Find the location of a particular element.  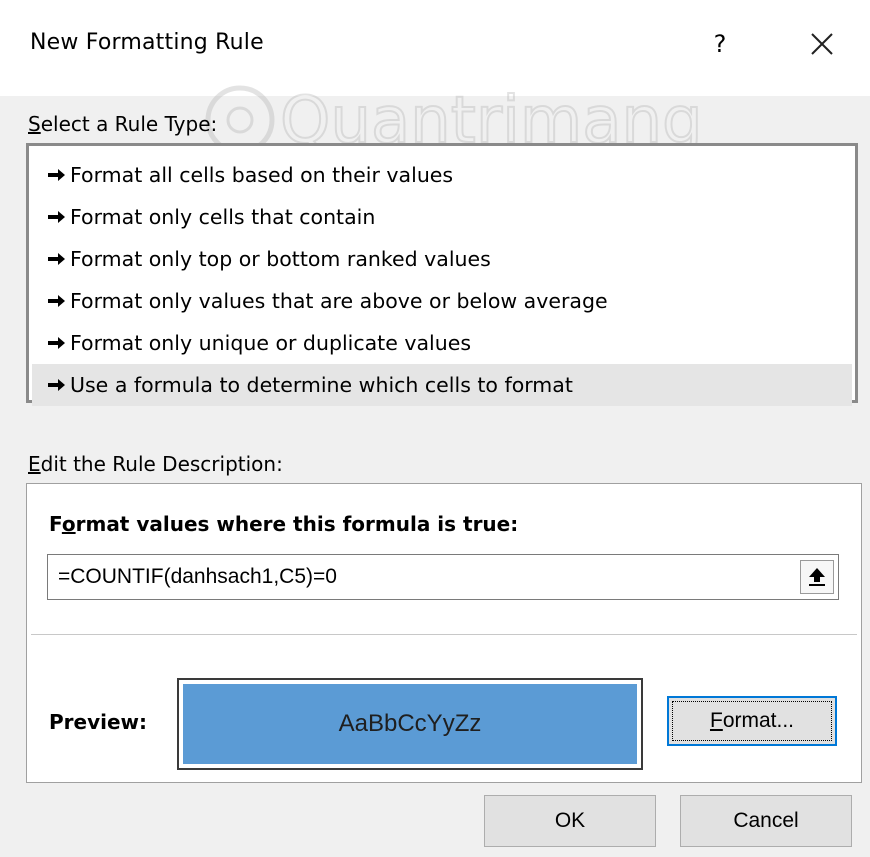

rule-type-heading: Select a Rule Type: is located at coordinates (123, 124).